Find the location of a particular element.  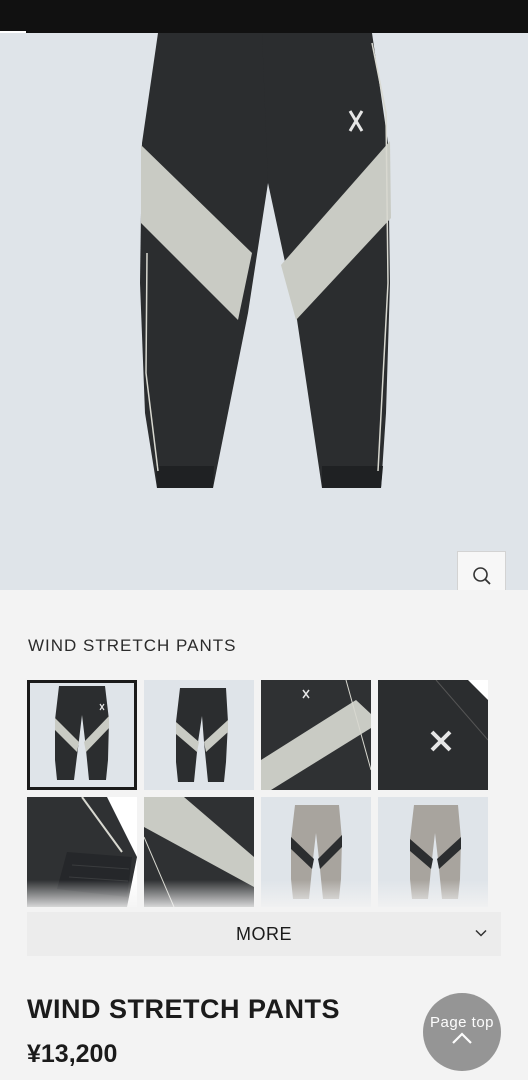

thumbnail-logo-detail is located at coordinates (433, 735).